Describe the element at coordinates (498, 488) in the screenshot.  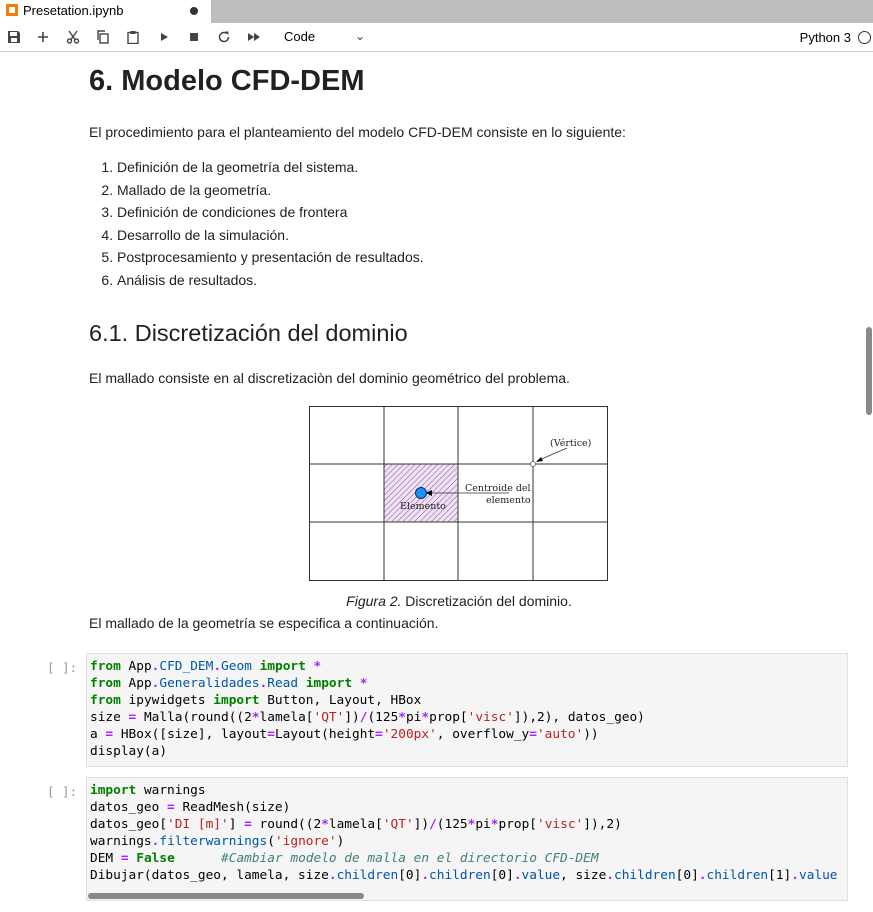
I see `centroid-label: Centroide del` at that location.